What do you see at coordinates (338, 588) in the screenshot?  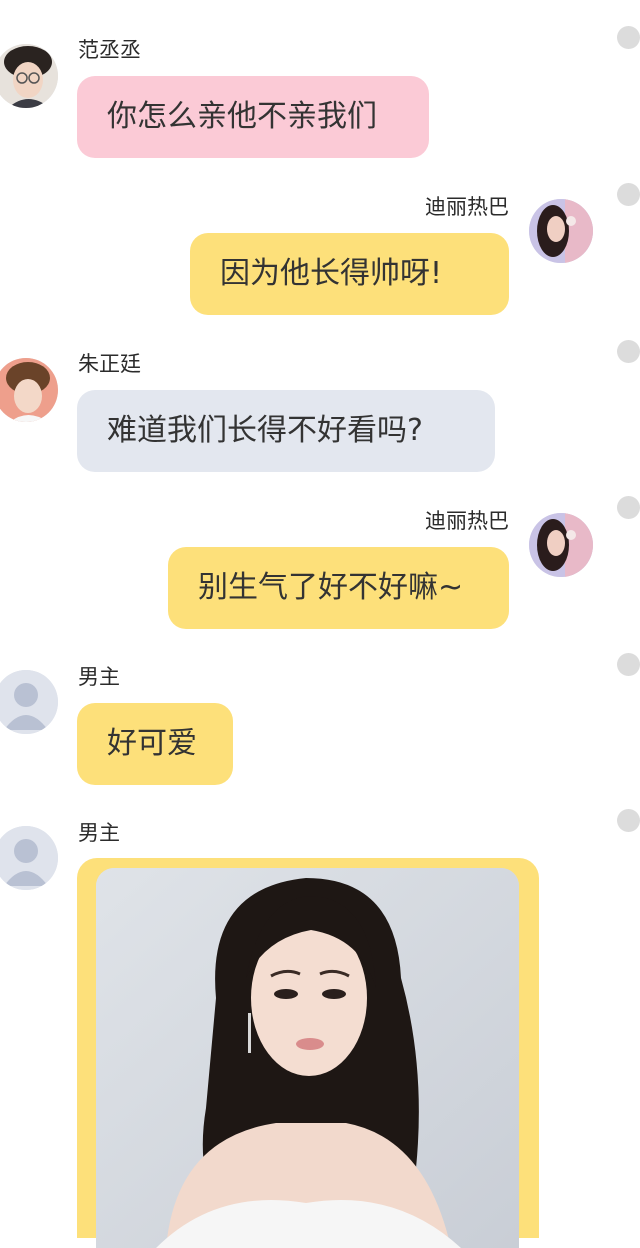 I see `message-bubble: 别生气了好不好嘛~` at bounding box center [338, 588].